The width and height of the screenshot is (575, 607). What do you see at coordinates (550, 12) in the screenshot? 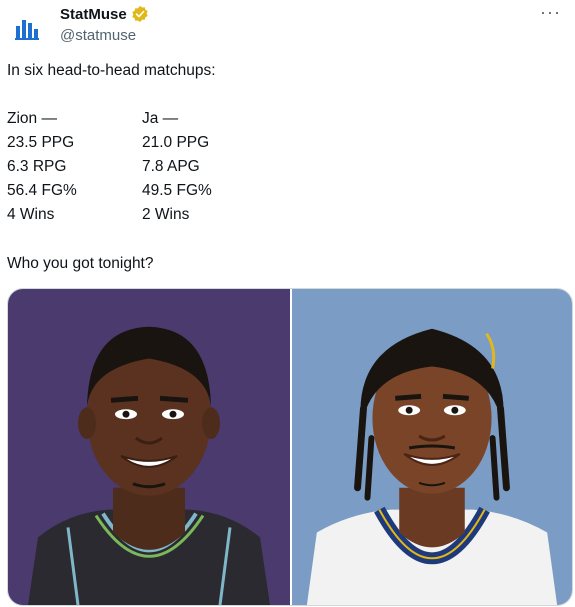
I see `more-dots-icon: ···` at bounding box center [550, 12].